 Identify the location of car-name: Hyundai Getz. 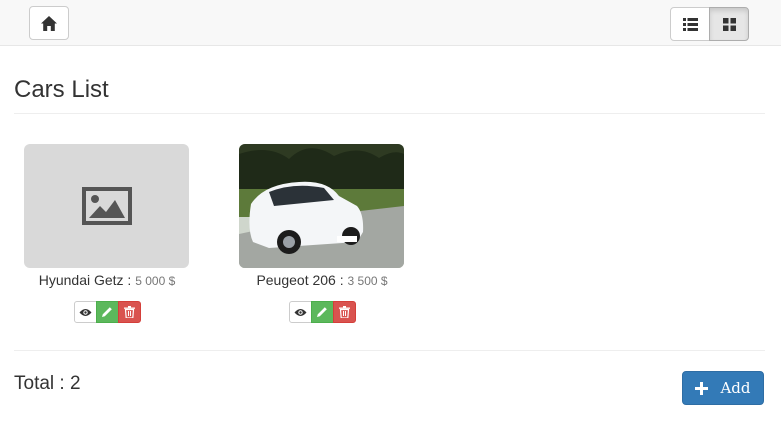
(81, 280).